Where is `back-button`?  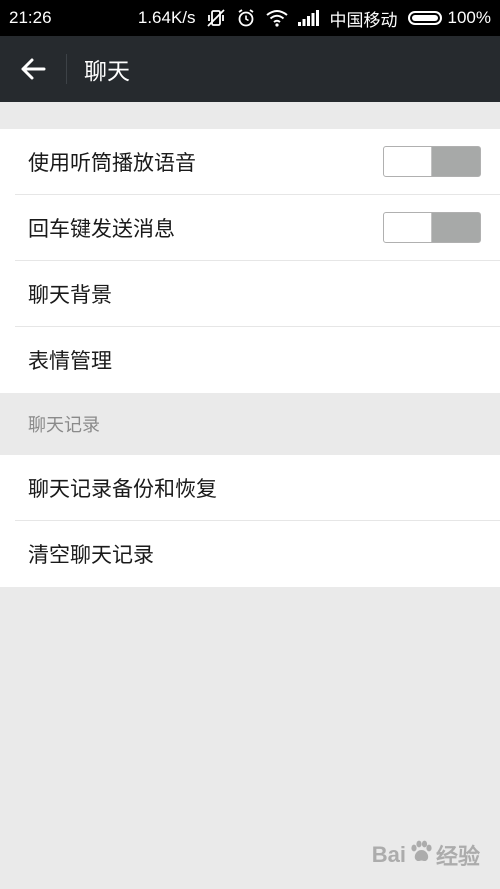
back-button is located at coordinates (33, 69).